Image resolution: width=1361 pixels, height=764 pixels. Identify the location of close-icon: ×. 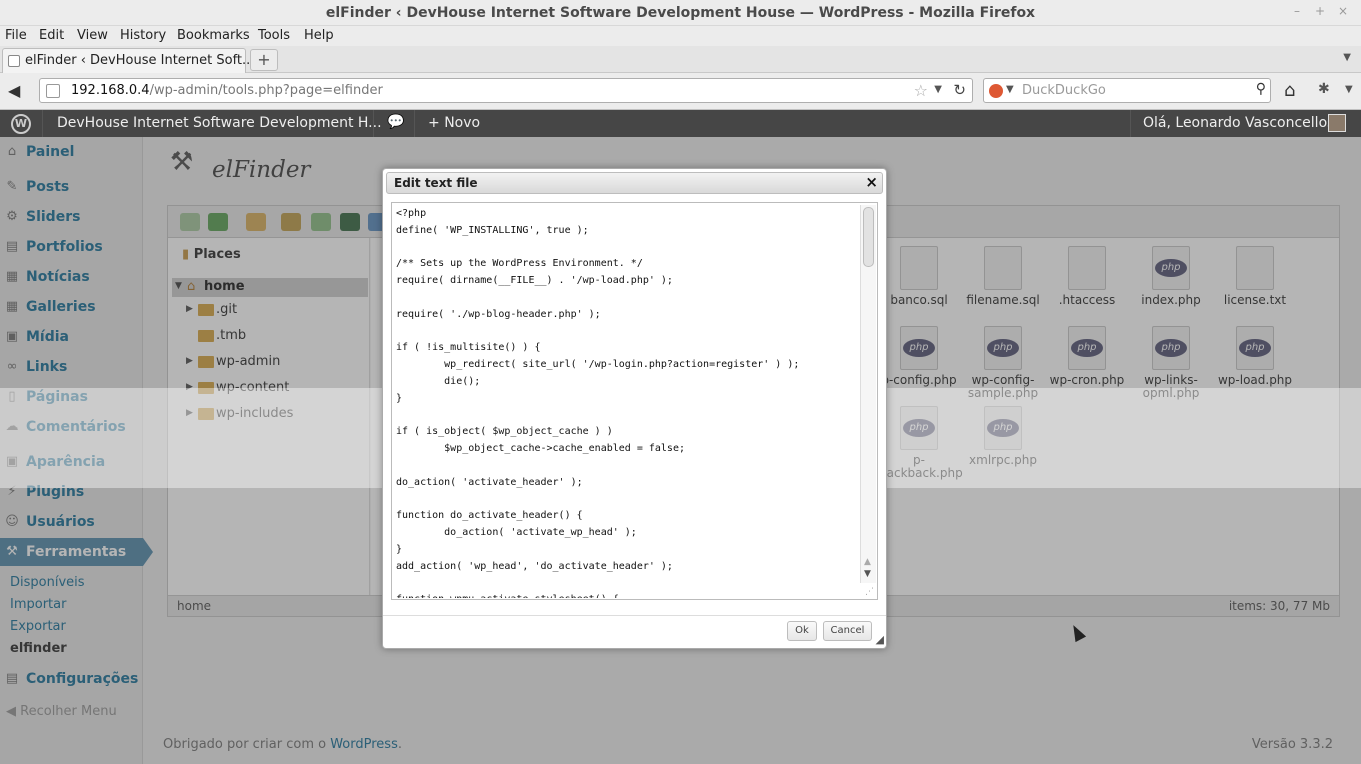
(871, 182).